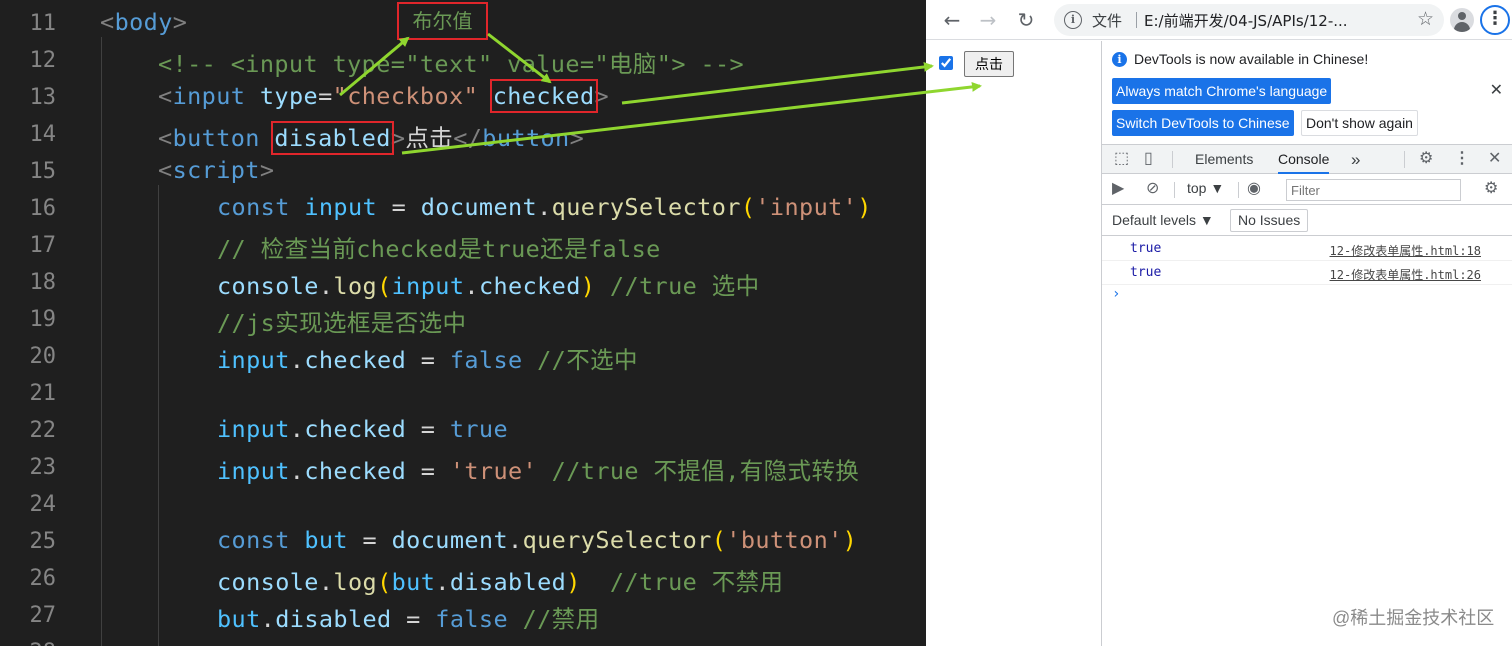 This screenshot has height=646, width=1512. What do you see at coordinates (463, 170) in the screenshot?
I see `code-line: 15 <script>` at bounding box center [463, 170].